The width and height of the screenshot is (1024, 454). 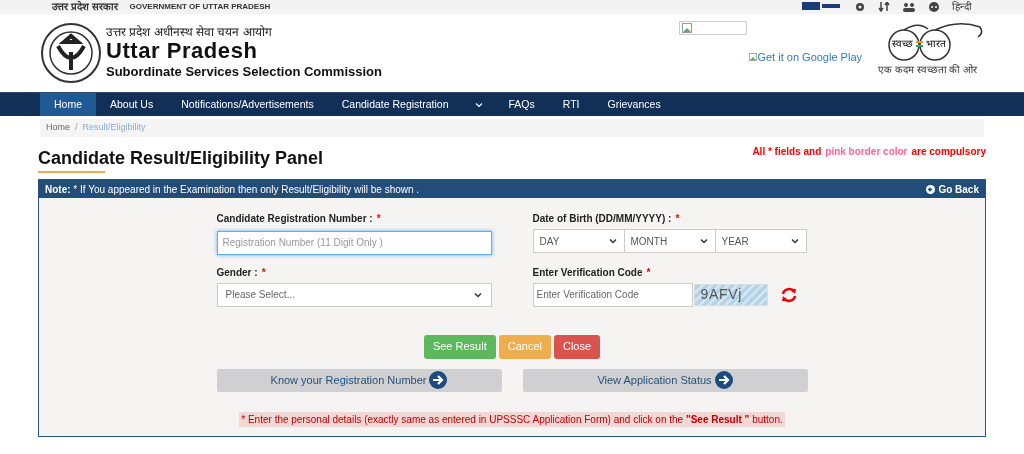 What do you see at coordinates (571, 104) in the screenshot?
I see `nav-item: RTI` at bounding box center [571, 104].